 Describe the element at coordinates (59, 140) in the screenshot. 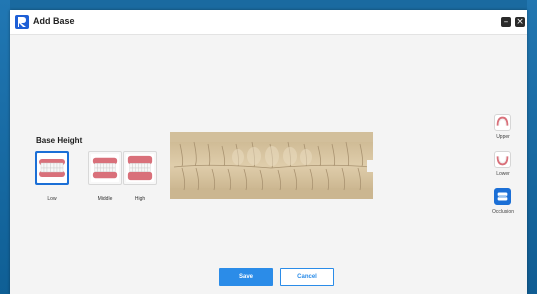

I see `base-height-label: Base Height` at that location.